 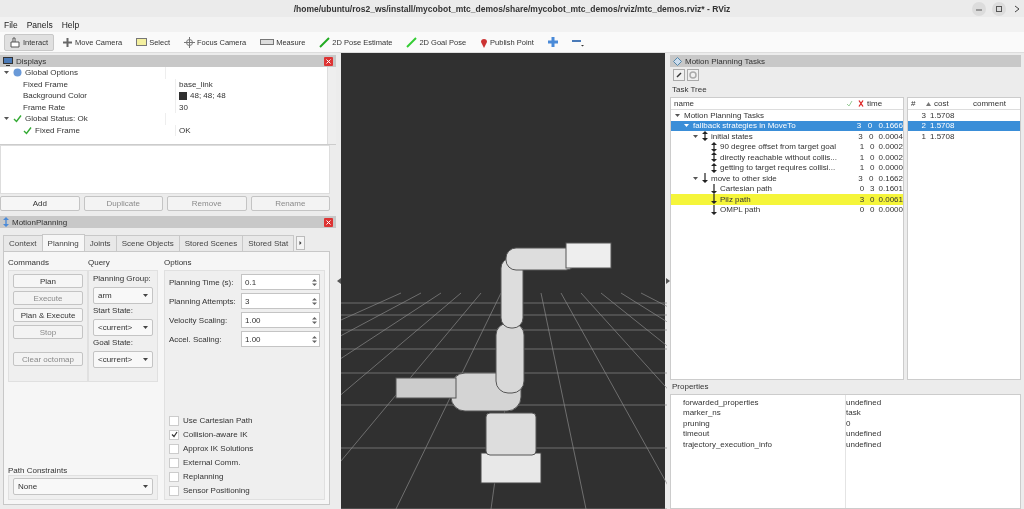 What do you see at coordinates (964, 136) in the screenshot?
I see `solution-row: 1 1.5708` at bounding box center [964, 136].